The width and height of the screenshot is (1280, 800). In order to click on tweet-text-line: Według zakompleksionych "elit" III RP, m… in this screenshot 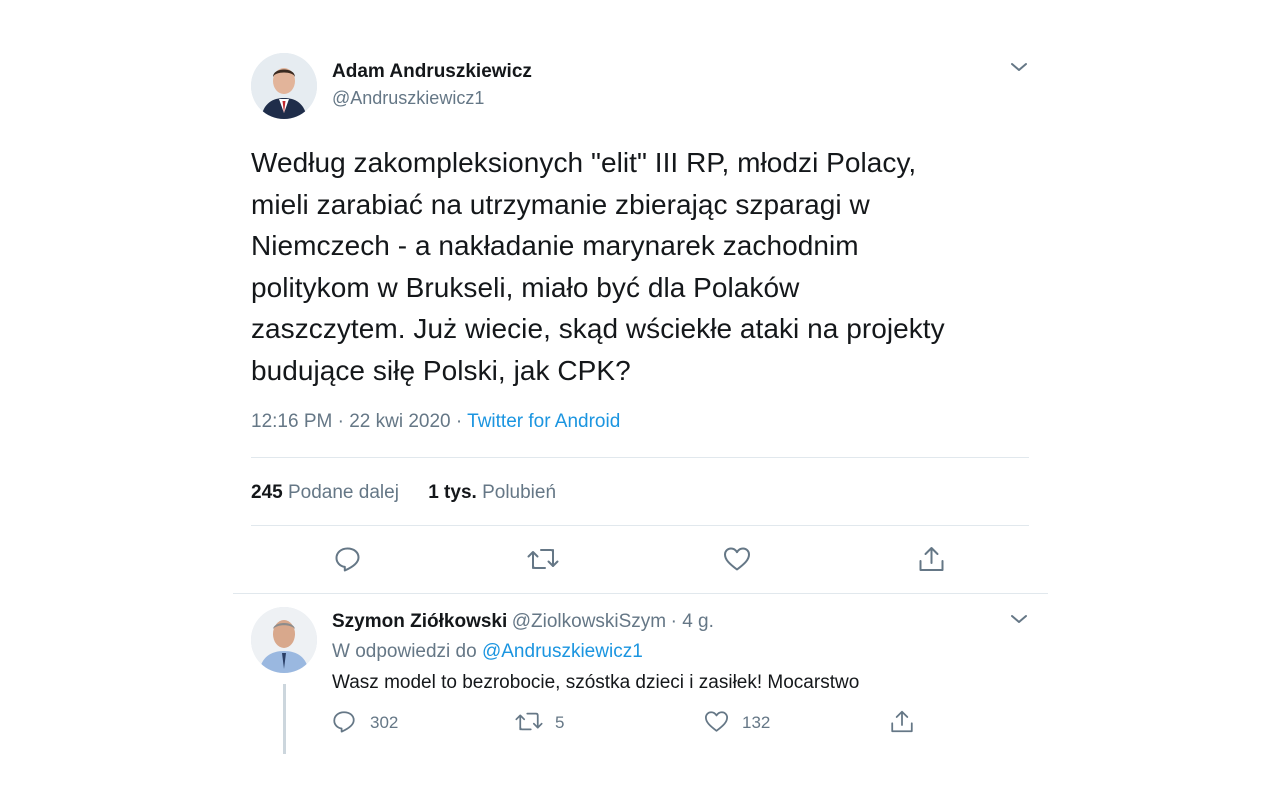, I will do `click(584, 162)`.